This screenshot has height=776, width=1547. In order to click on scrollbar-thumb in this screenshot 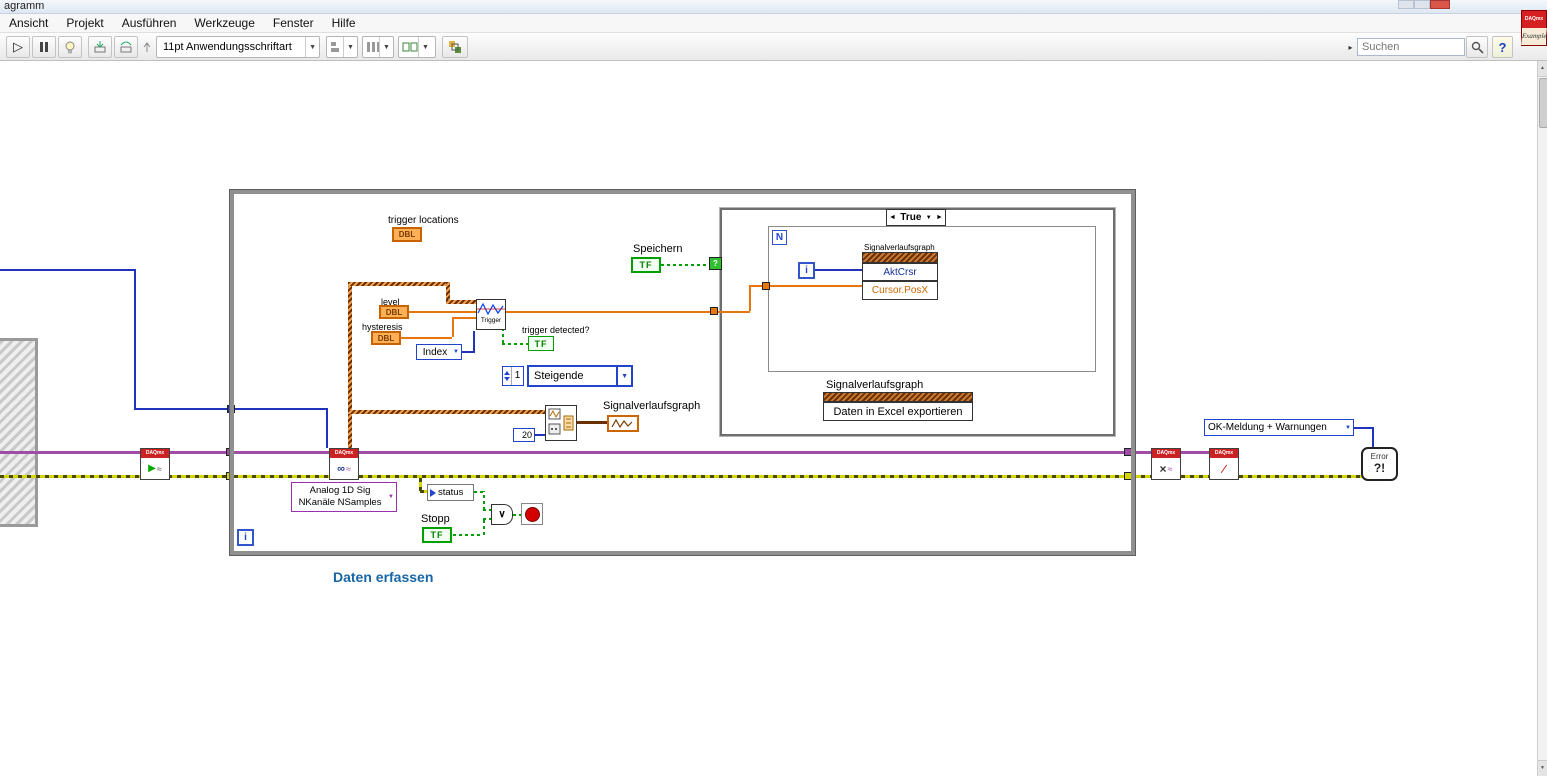, I will do `click(1543, 103)`.